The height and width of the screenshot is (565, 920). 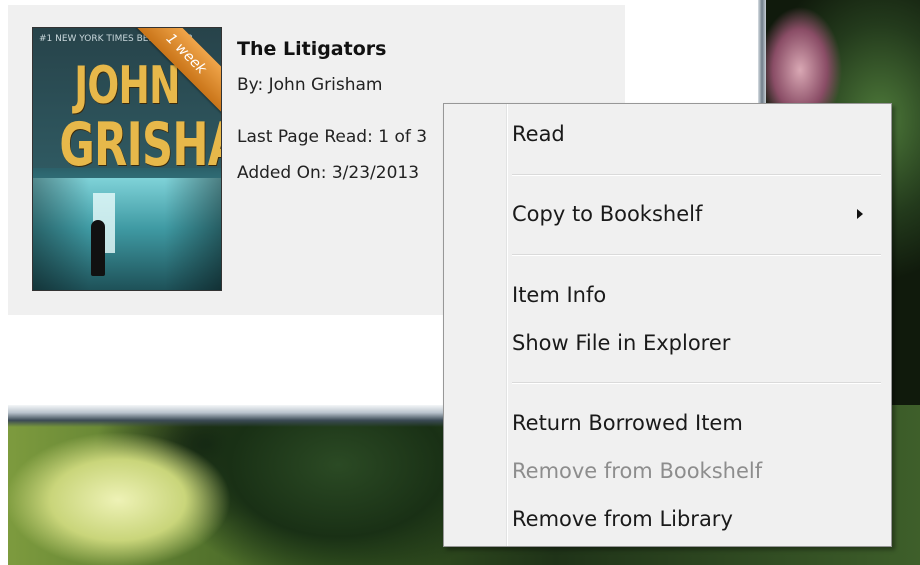 I want to click on book-title: The Litigators, so click(x=312, y=49).